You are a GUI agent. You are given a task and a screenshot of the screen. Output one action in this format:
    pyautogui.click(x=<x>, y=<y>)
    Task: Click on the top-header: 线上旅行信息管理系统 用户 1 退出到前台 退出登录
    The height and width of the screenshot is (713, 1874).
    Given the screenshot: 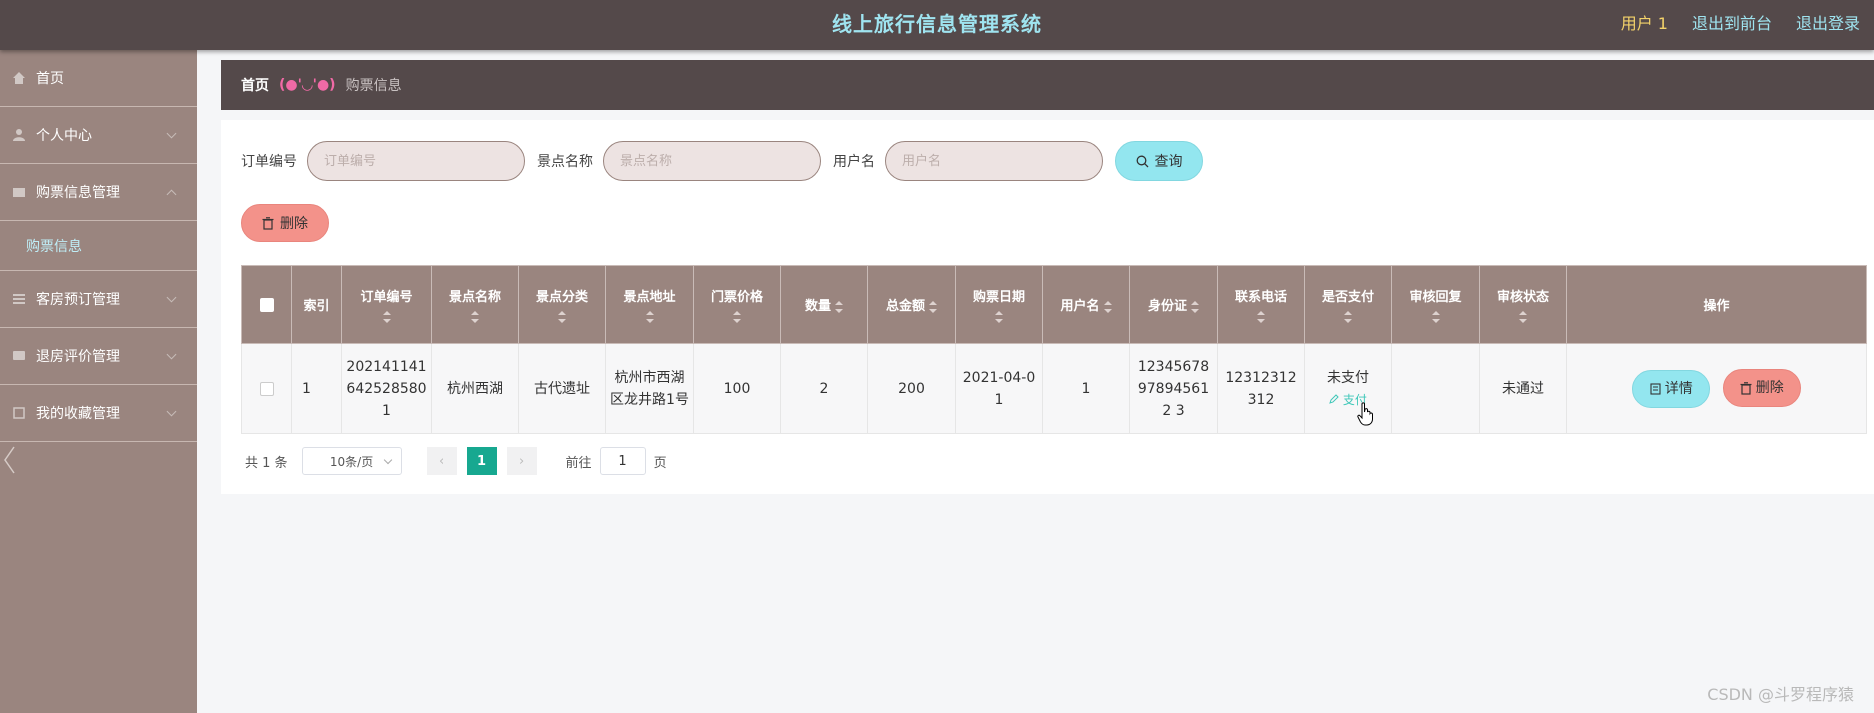 What is the action you would take?
    pyautogui.click(x=937, y=25)
    